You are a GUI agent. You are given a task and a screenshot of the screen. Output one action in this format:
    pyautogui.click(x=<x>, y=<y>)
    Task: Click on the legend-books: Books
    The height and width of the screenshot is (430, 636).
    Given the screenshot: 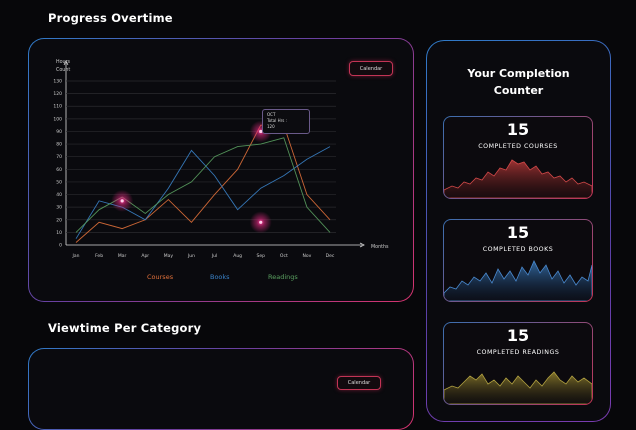 What is the action you would take?
    pyautogui.click(x=220, y=277)
    